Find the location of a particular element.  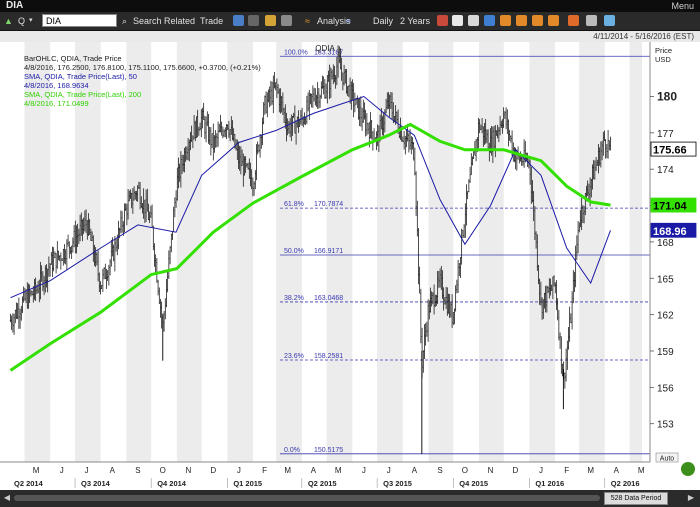

settings-icon is located at coordinates (609, 20).